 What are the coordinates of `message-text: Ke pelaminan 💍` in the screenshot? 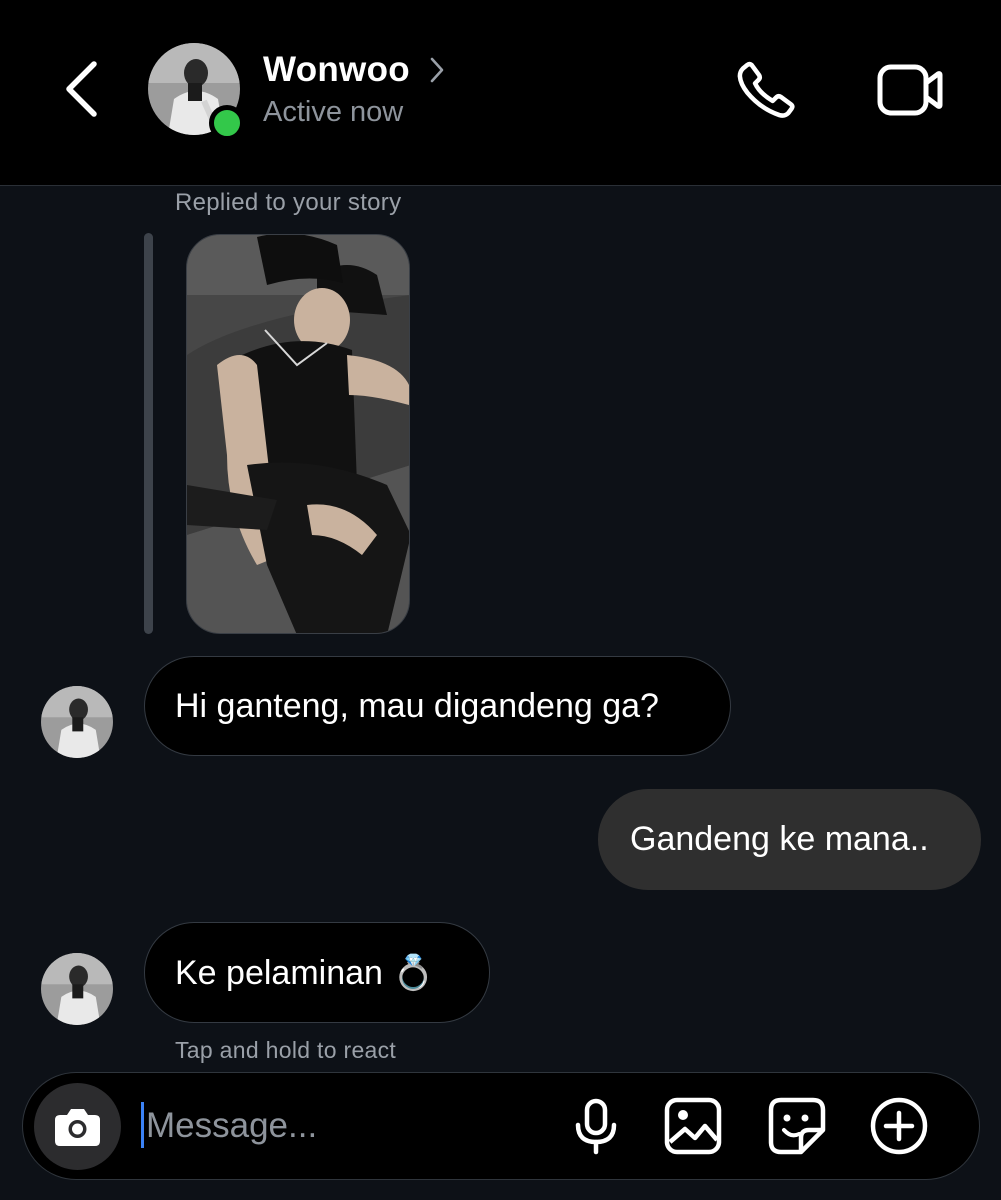 It's located at (305, 972).